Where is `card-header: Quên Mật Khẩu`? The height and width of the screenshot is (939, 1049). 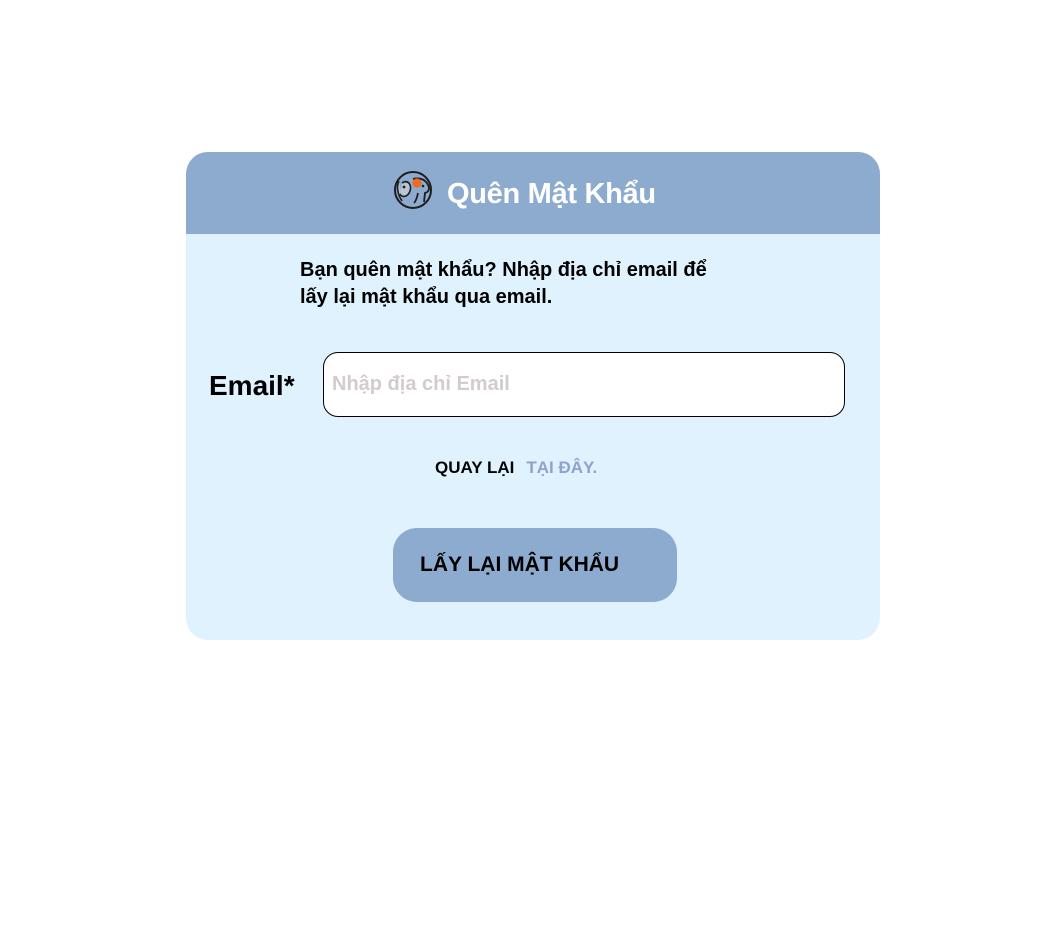 card-header: Quên Mật Khẩu is located at coordinates (533, 193).